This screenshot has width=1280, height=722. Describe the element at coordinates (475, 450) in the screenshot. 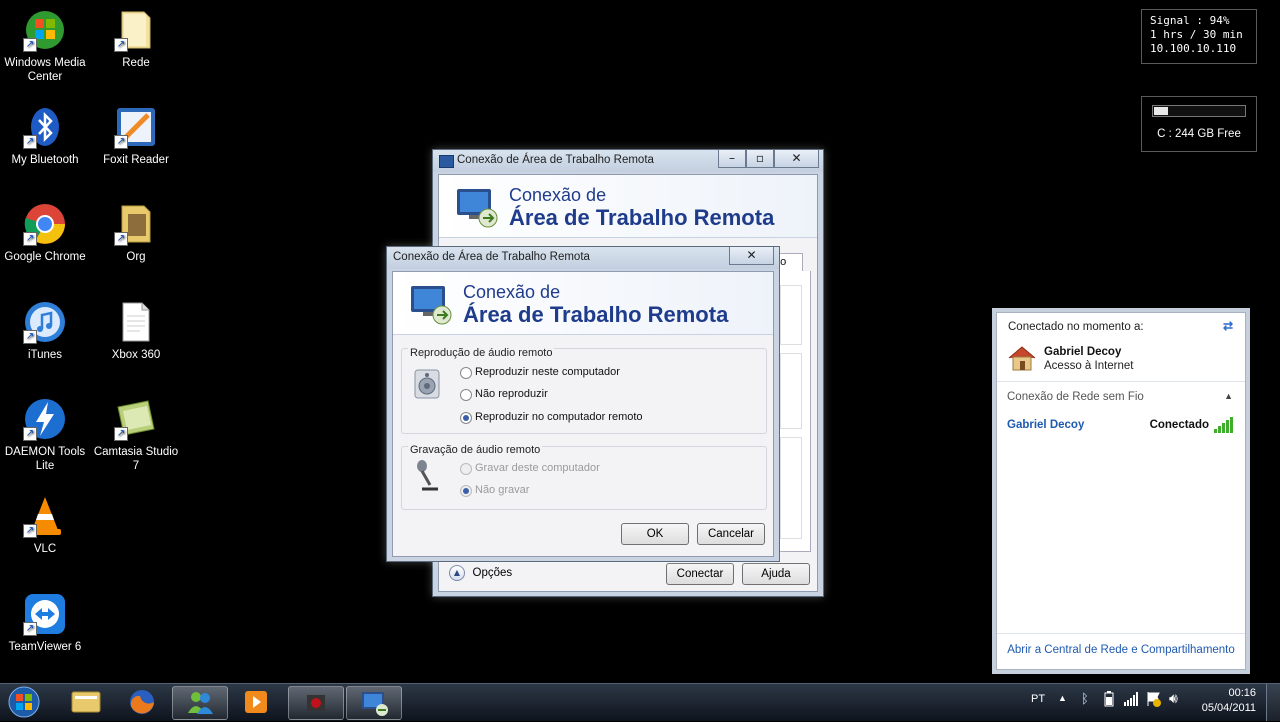

I see `recording-group-title: Gravação de áudio remoto` at that location.